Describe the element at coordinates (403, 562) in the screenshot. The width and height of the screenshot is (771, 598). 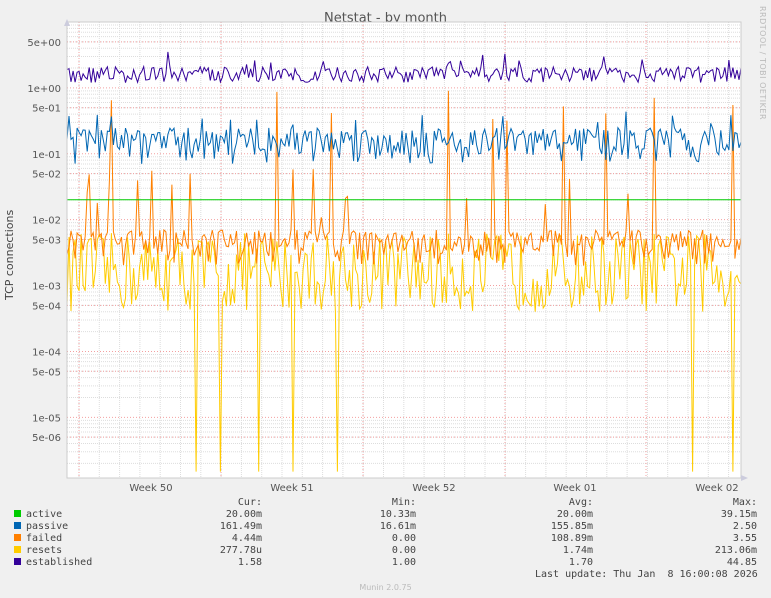
I see `legend-min-value: 1.00` at that location.